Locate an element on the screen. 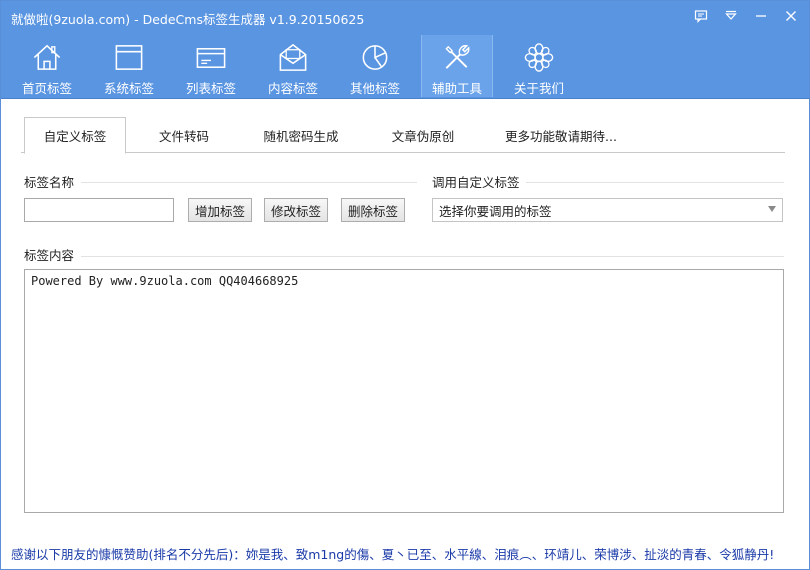  toolbar-item-about: 关于我们 is located at coordinates (539, 66).